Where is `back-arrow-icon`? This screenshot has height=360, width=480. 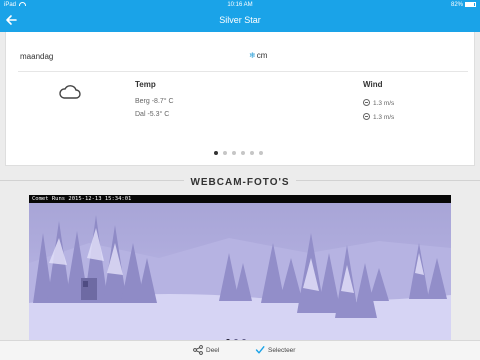
back-arrow-icon is located at coordinates (11, 20).